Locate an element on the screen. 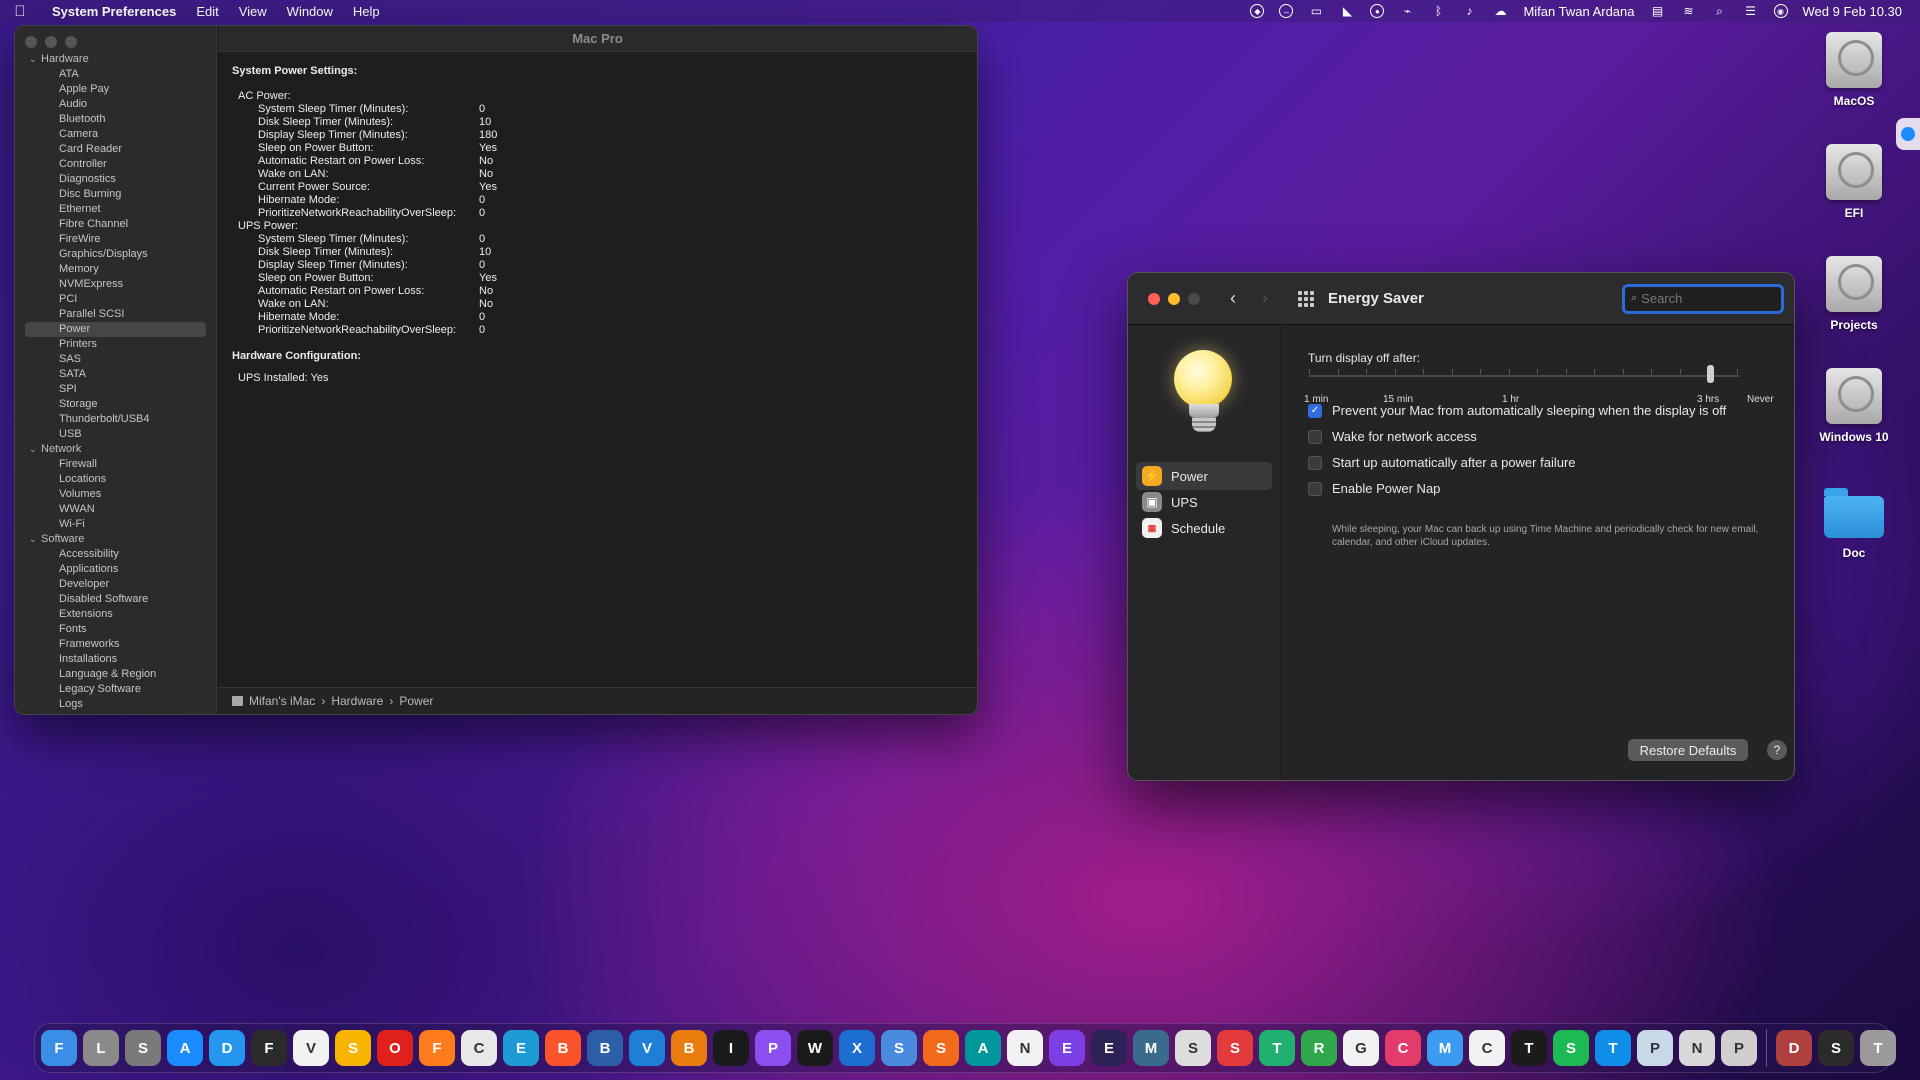 This screenshot has height=1080, width=1920. sidebar-item: Logs is located at coordinates (115, 704).